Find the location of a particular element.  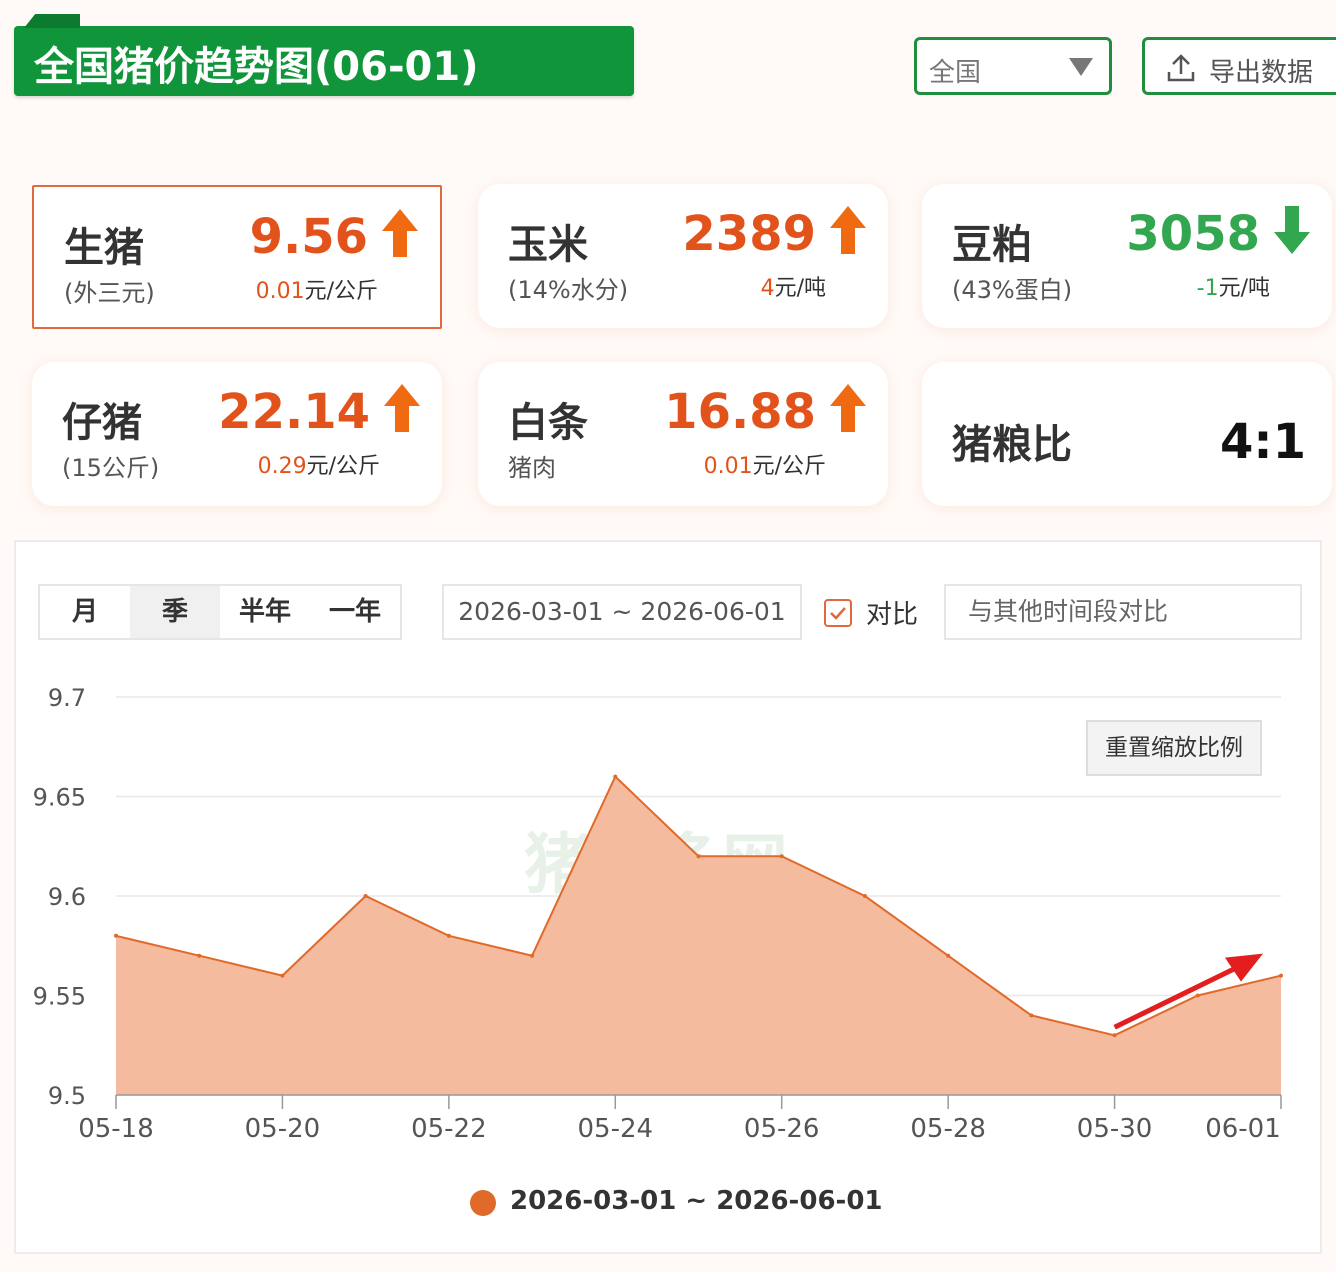

x-tick-label: 05-24 is located at coordinates (616, 1129).